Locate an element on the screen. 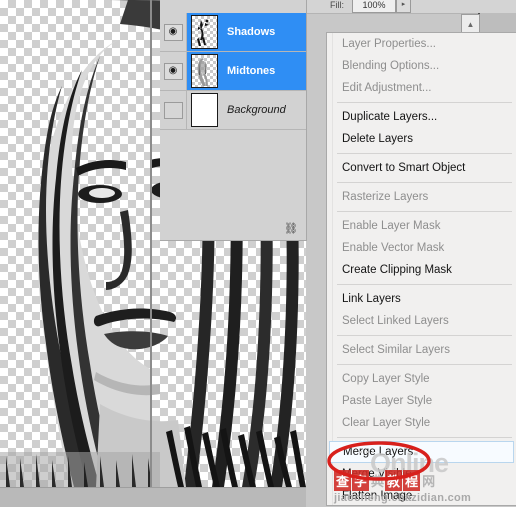  layer-row: Background is located at coordinates (233, 110).